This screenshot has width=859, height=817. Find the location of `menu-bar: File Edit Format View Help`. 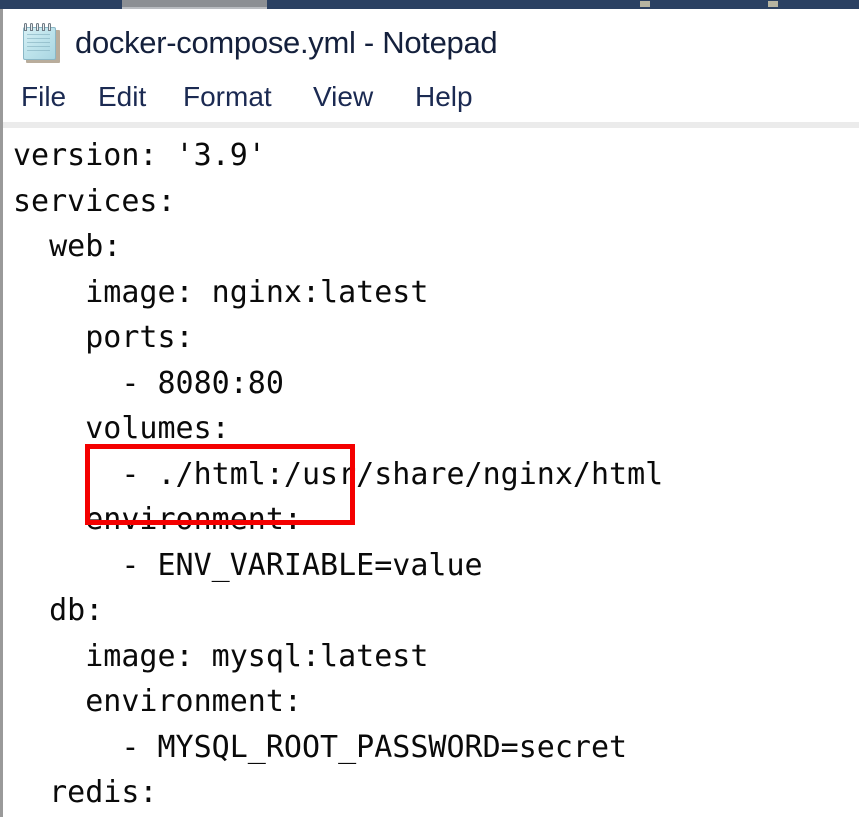

menu-bar: File Edit Format View Help is located at coordinates (431, 100).